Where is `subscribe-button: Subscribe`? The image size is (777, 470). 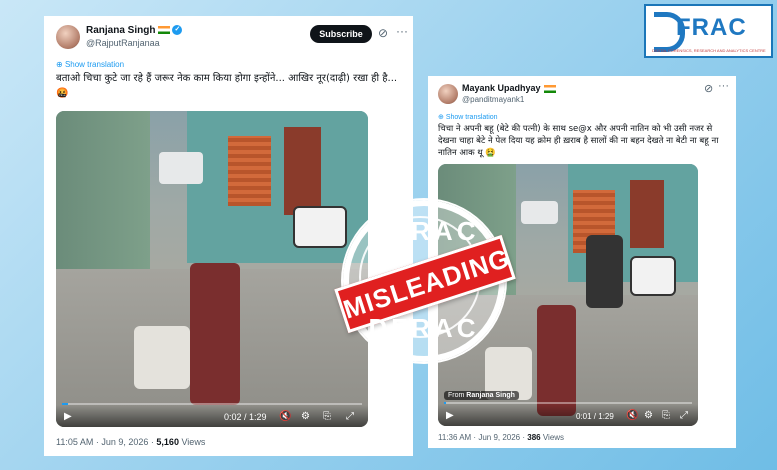 subscribe-button: Subscribe is located at coordinates (341, 34).